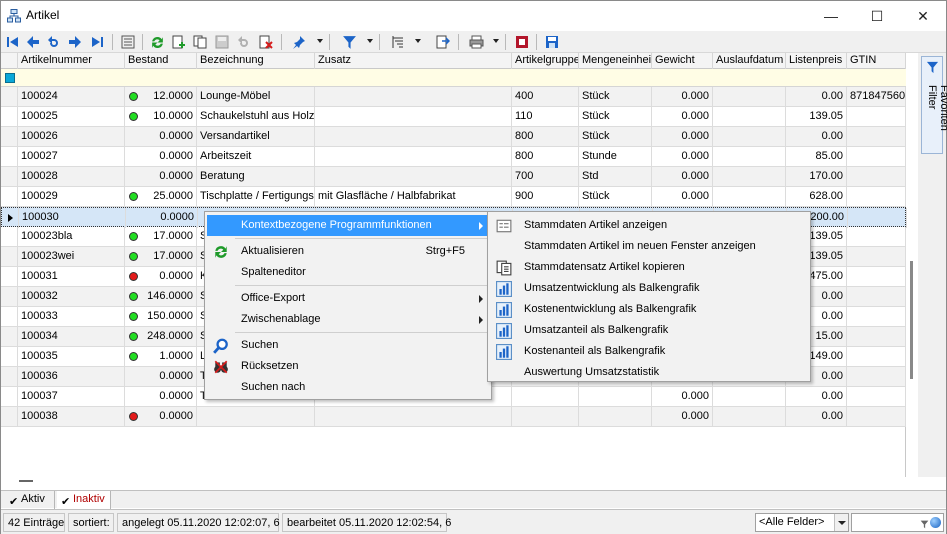 Image resolution: width=947 pixels, height=534 pixels. Describe the element at coordinates (897, 522) in the screenshot. I see `search-input` at that location.